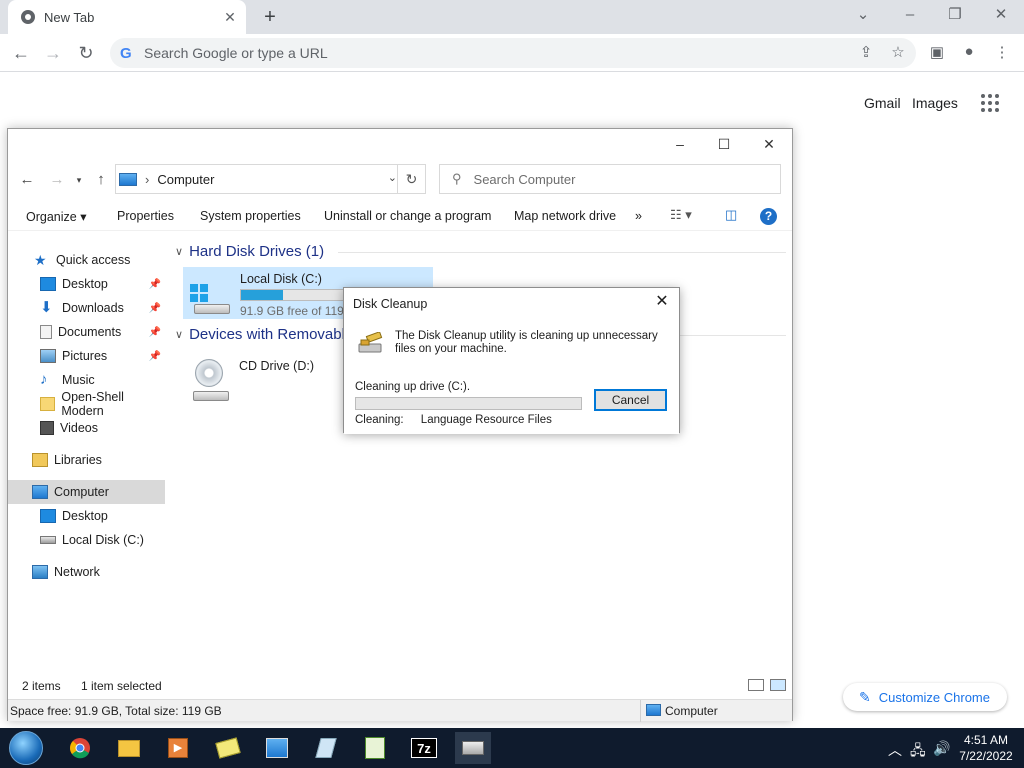 Image resolution: width=1024 pixels, height=768 pixels. What do you see at coordinates (724, 144) in the screenshot?
I see `explorer-maximize-icon: ☐` at bounding box center [724, 144].